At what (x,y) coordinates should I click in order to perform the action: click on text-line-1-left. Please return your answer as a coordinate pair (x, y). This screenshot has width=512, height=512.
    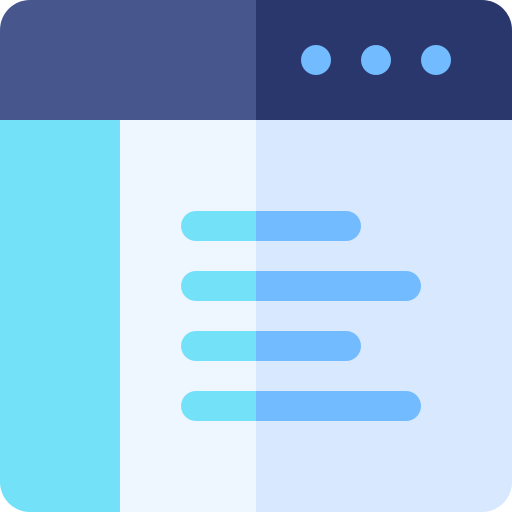
    Looking at the image, I should click on (218, 226).